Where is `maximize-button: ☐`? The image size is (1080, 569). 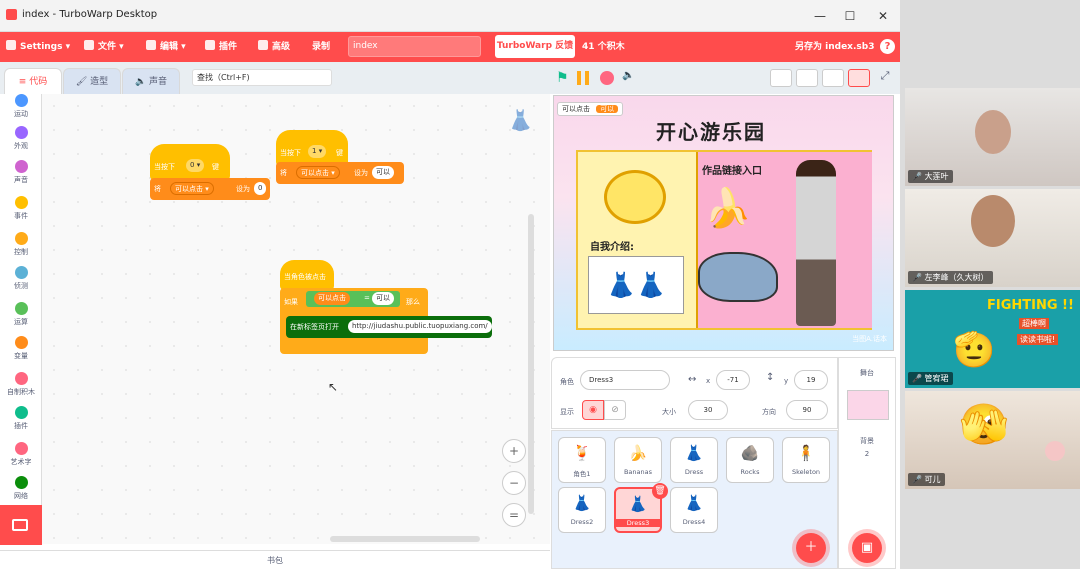 maximize-button: ☐ is located at coordinates (850, 16).